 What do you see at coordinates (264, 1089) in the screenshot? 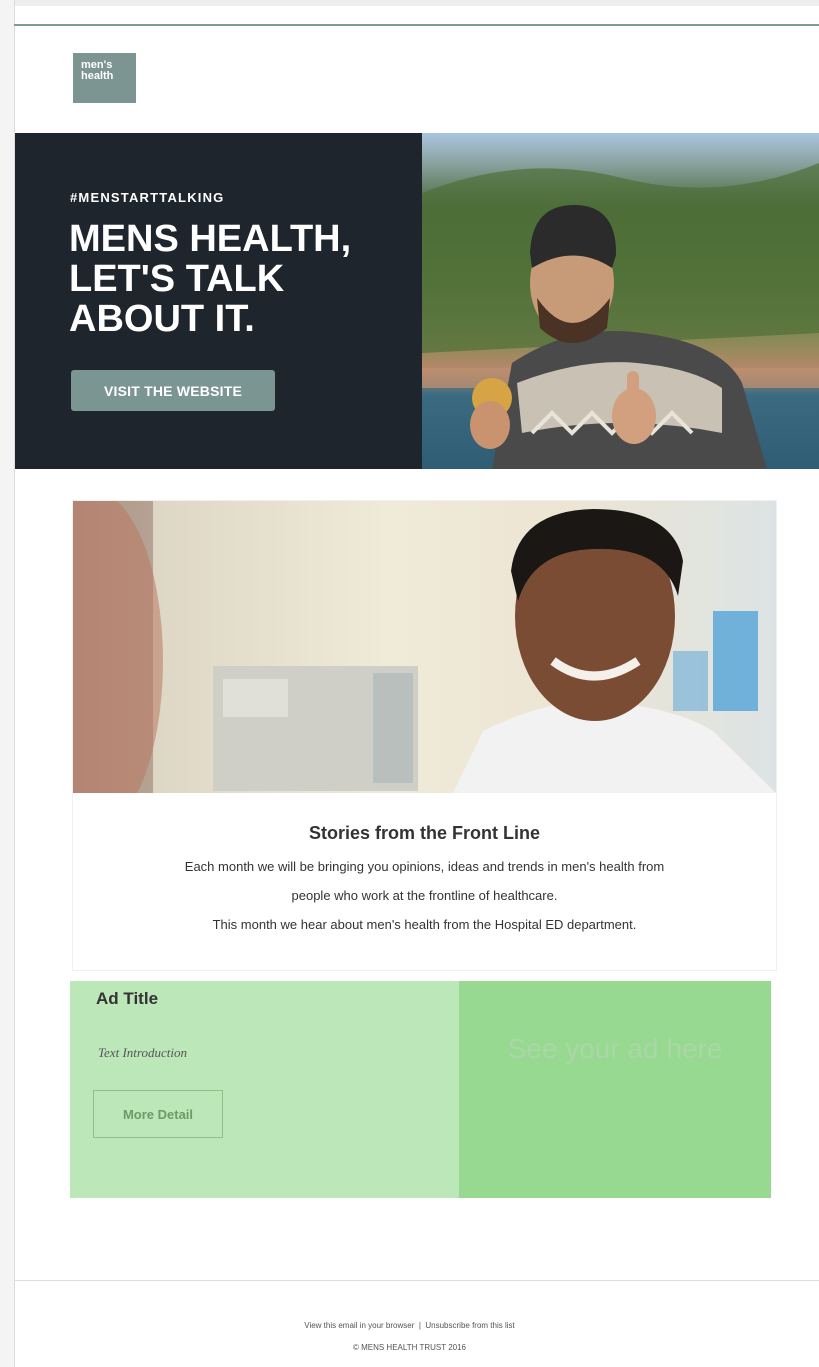
I see `ad-content-panel: Ad Title Text Introduction More Detail` at bounding box center [264, 1089].